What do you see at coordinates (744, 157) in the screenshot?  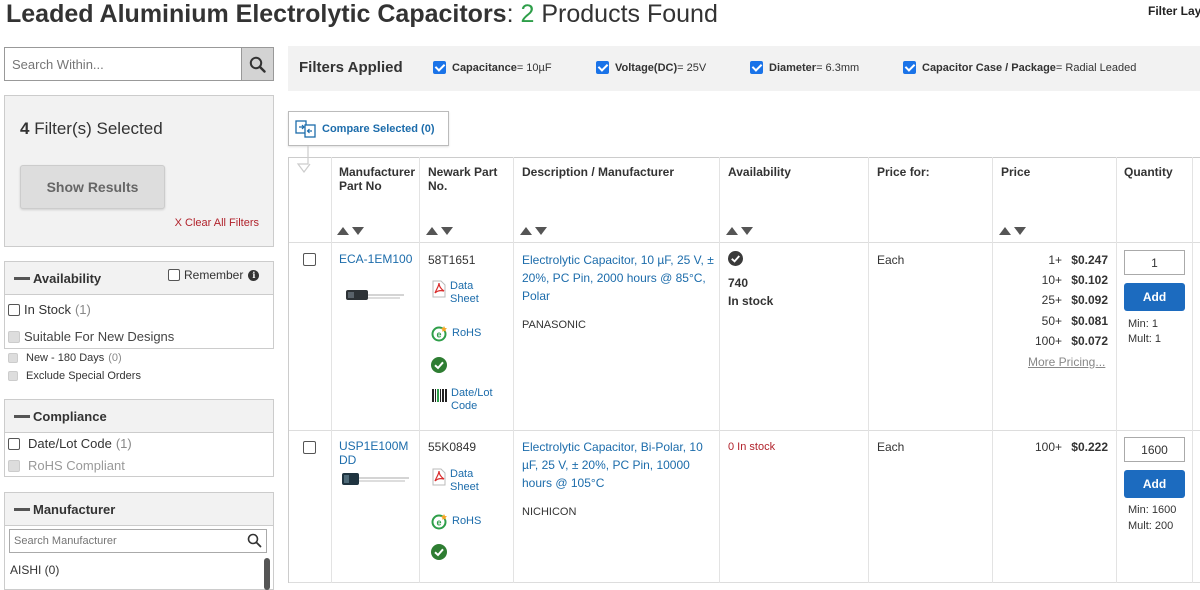 I see `table-top-border` at bounding box center [744, 157].